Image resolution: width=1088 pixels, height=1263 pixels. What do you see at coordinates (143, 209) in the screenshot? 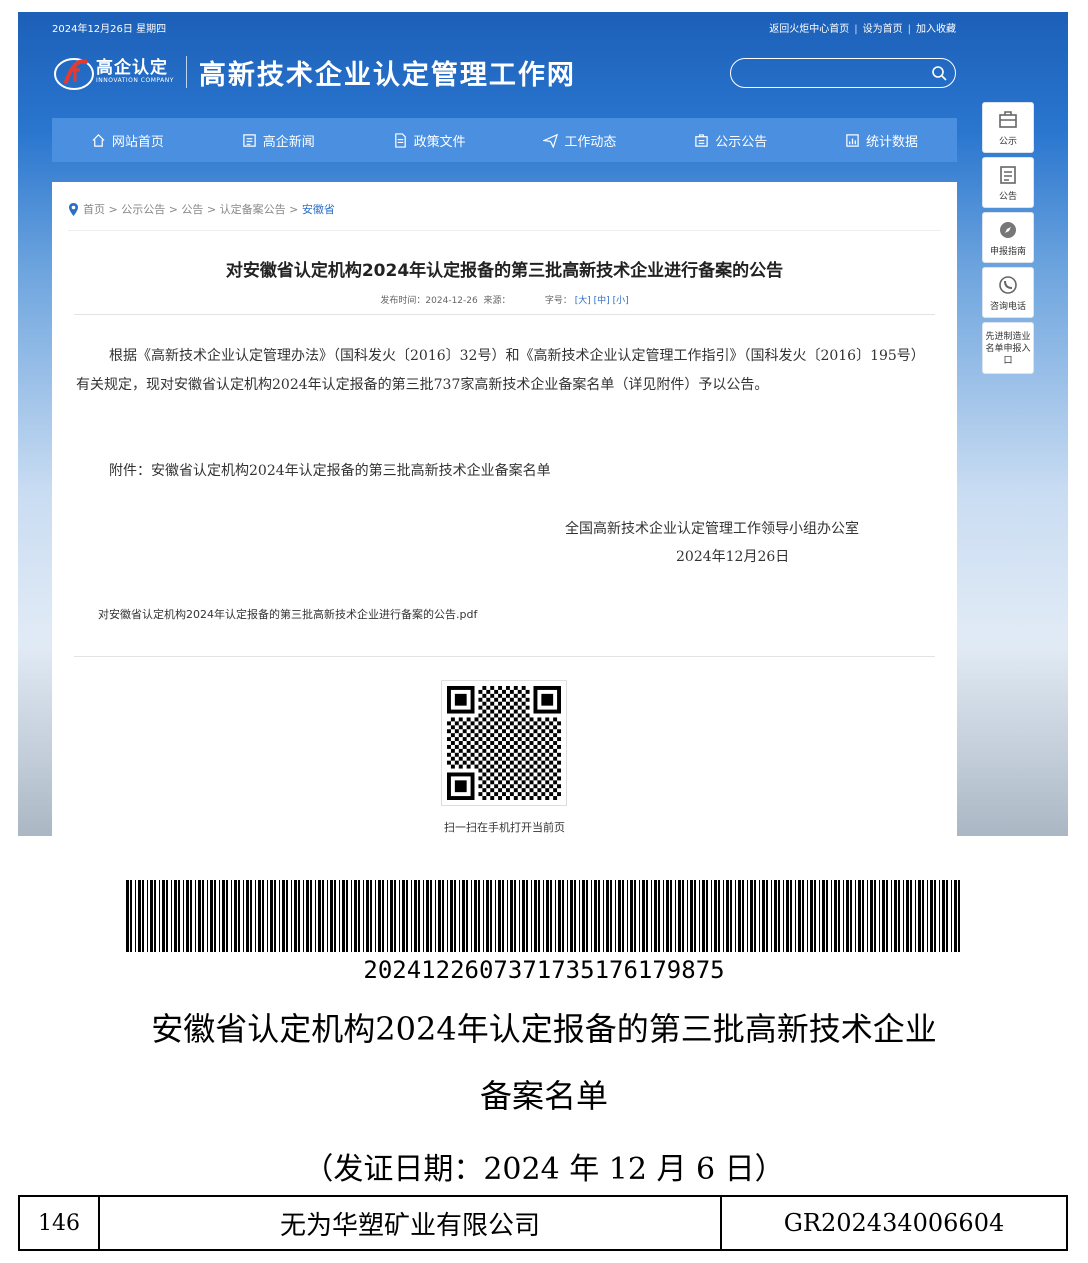
I see `breadcrumb-publicity: 公示公告` at bounding box center [143, 209].